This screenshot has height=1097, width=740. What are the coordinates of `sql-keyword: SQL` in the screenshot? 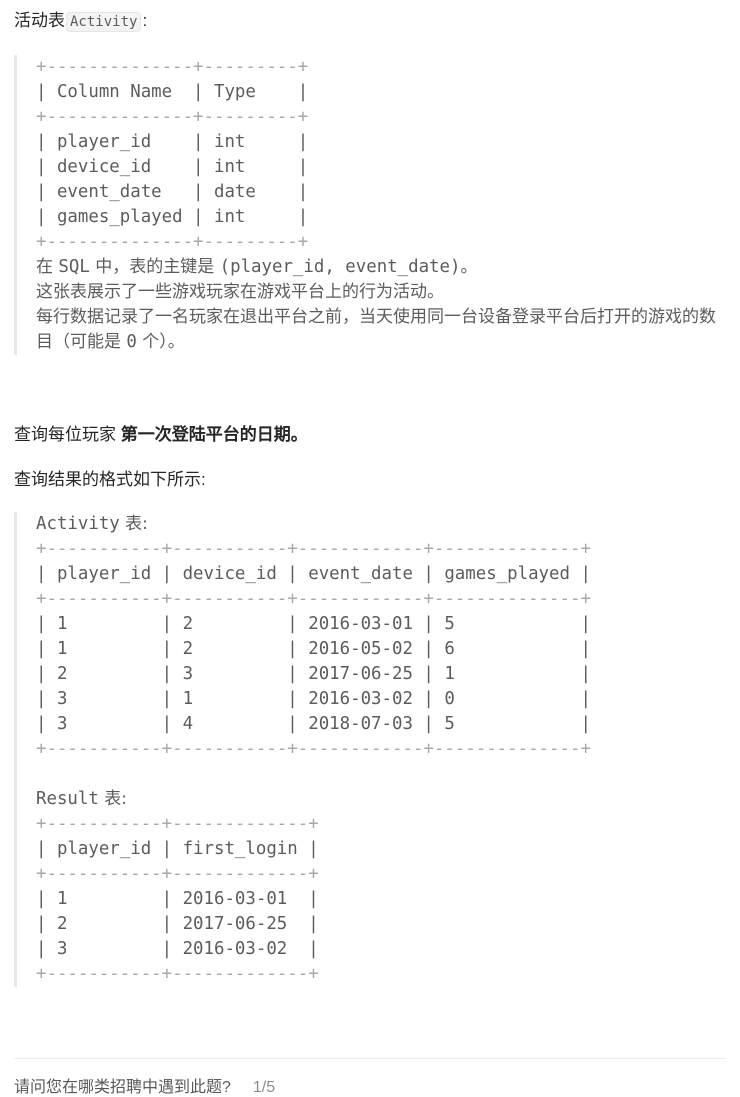 It's located at (74, 267).